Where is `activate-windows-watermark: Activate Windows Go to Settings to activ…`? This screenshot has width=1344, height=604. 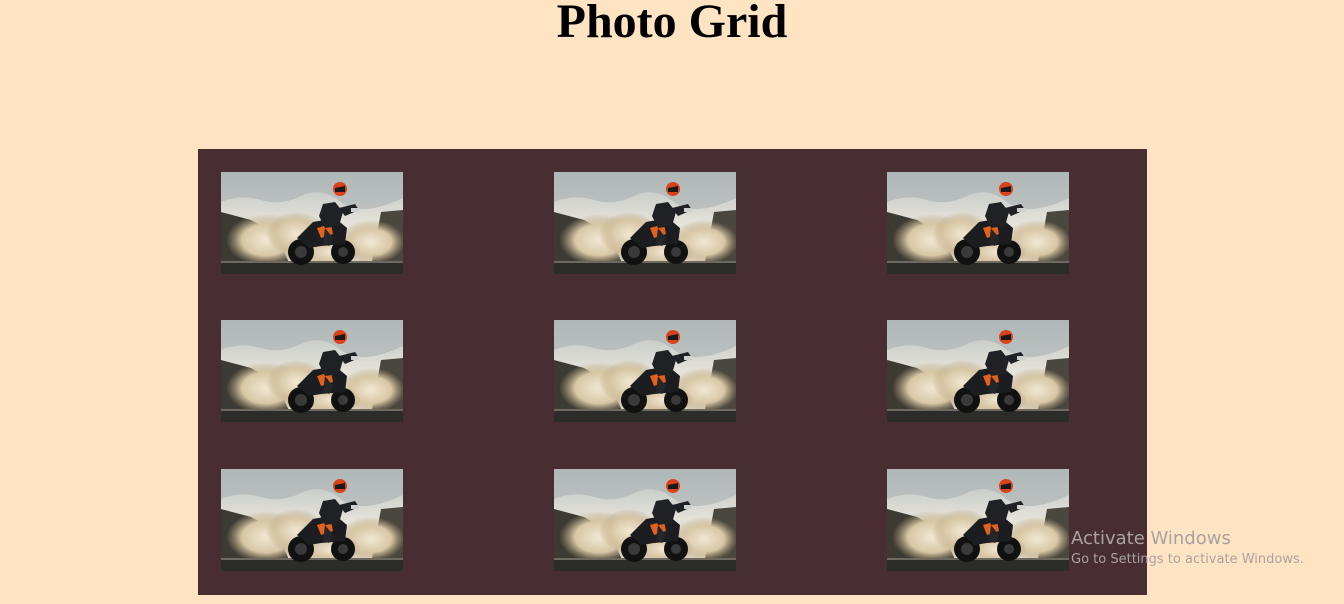 activate-windows-watermark: Activate Windows Go to Settings to activ… is located at coordinates (1187, 549).